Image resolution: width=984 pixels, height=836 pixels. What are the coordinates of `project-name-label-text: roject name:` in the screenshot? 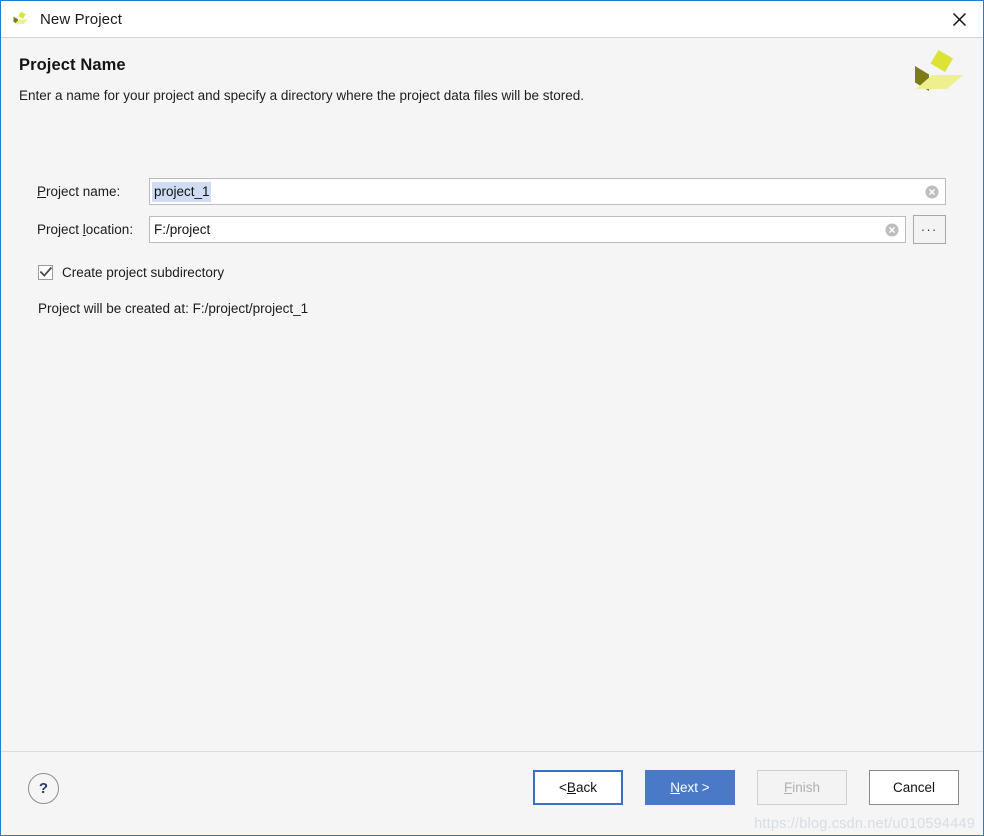 It's located at (83, 191).